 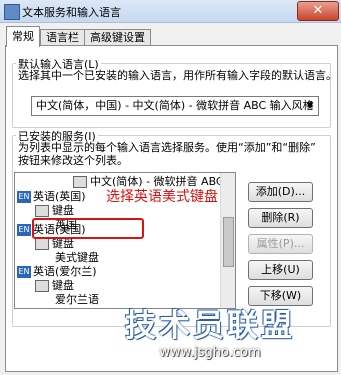 I want to click on close-button: ✕, so click(x=318, y=11).